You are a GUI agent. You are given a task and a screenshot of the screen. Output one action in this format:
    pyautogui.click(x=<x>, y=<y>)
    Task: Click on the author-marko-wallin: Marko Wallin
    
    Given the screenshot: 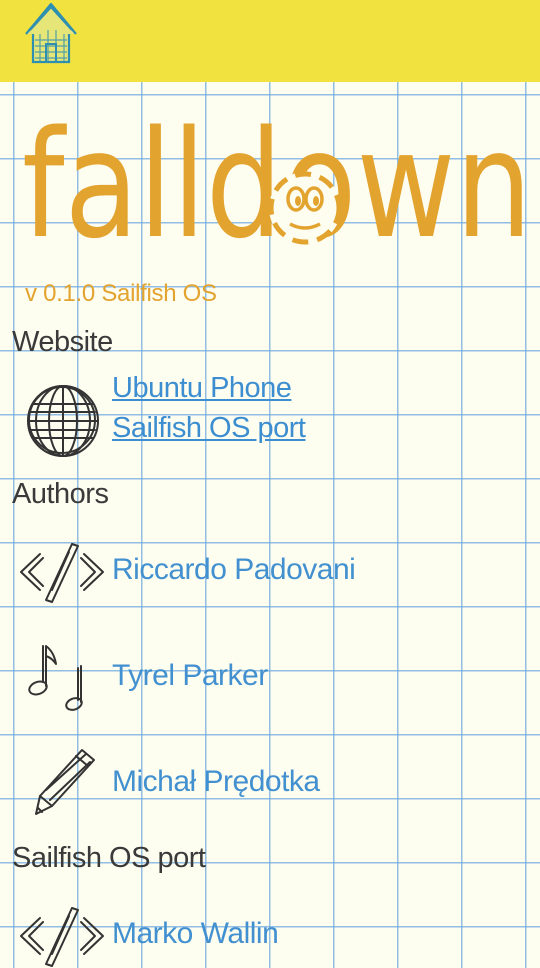 What is the action you would take?
    pyautogui.click(x=195, y=934)
    